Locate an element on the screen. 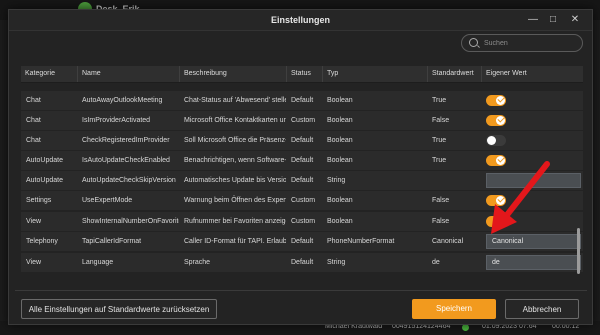  annotation-arrow-icon is located at coordinates (520, 197).